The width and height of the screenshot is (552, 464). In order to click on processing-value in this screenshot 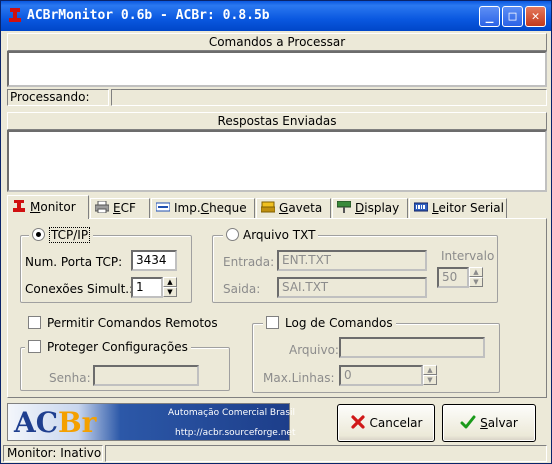, I will do `click(329, 97)`.